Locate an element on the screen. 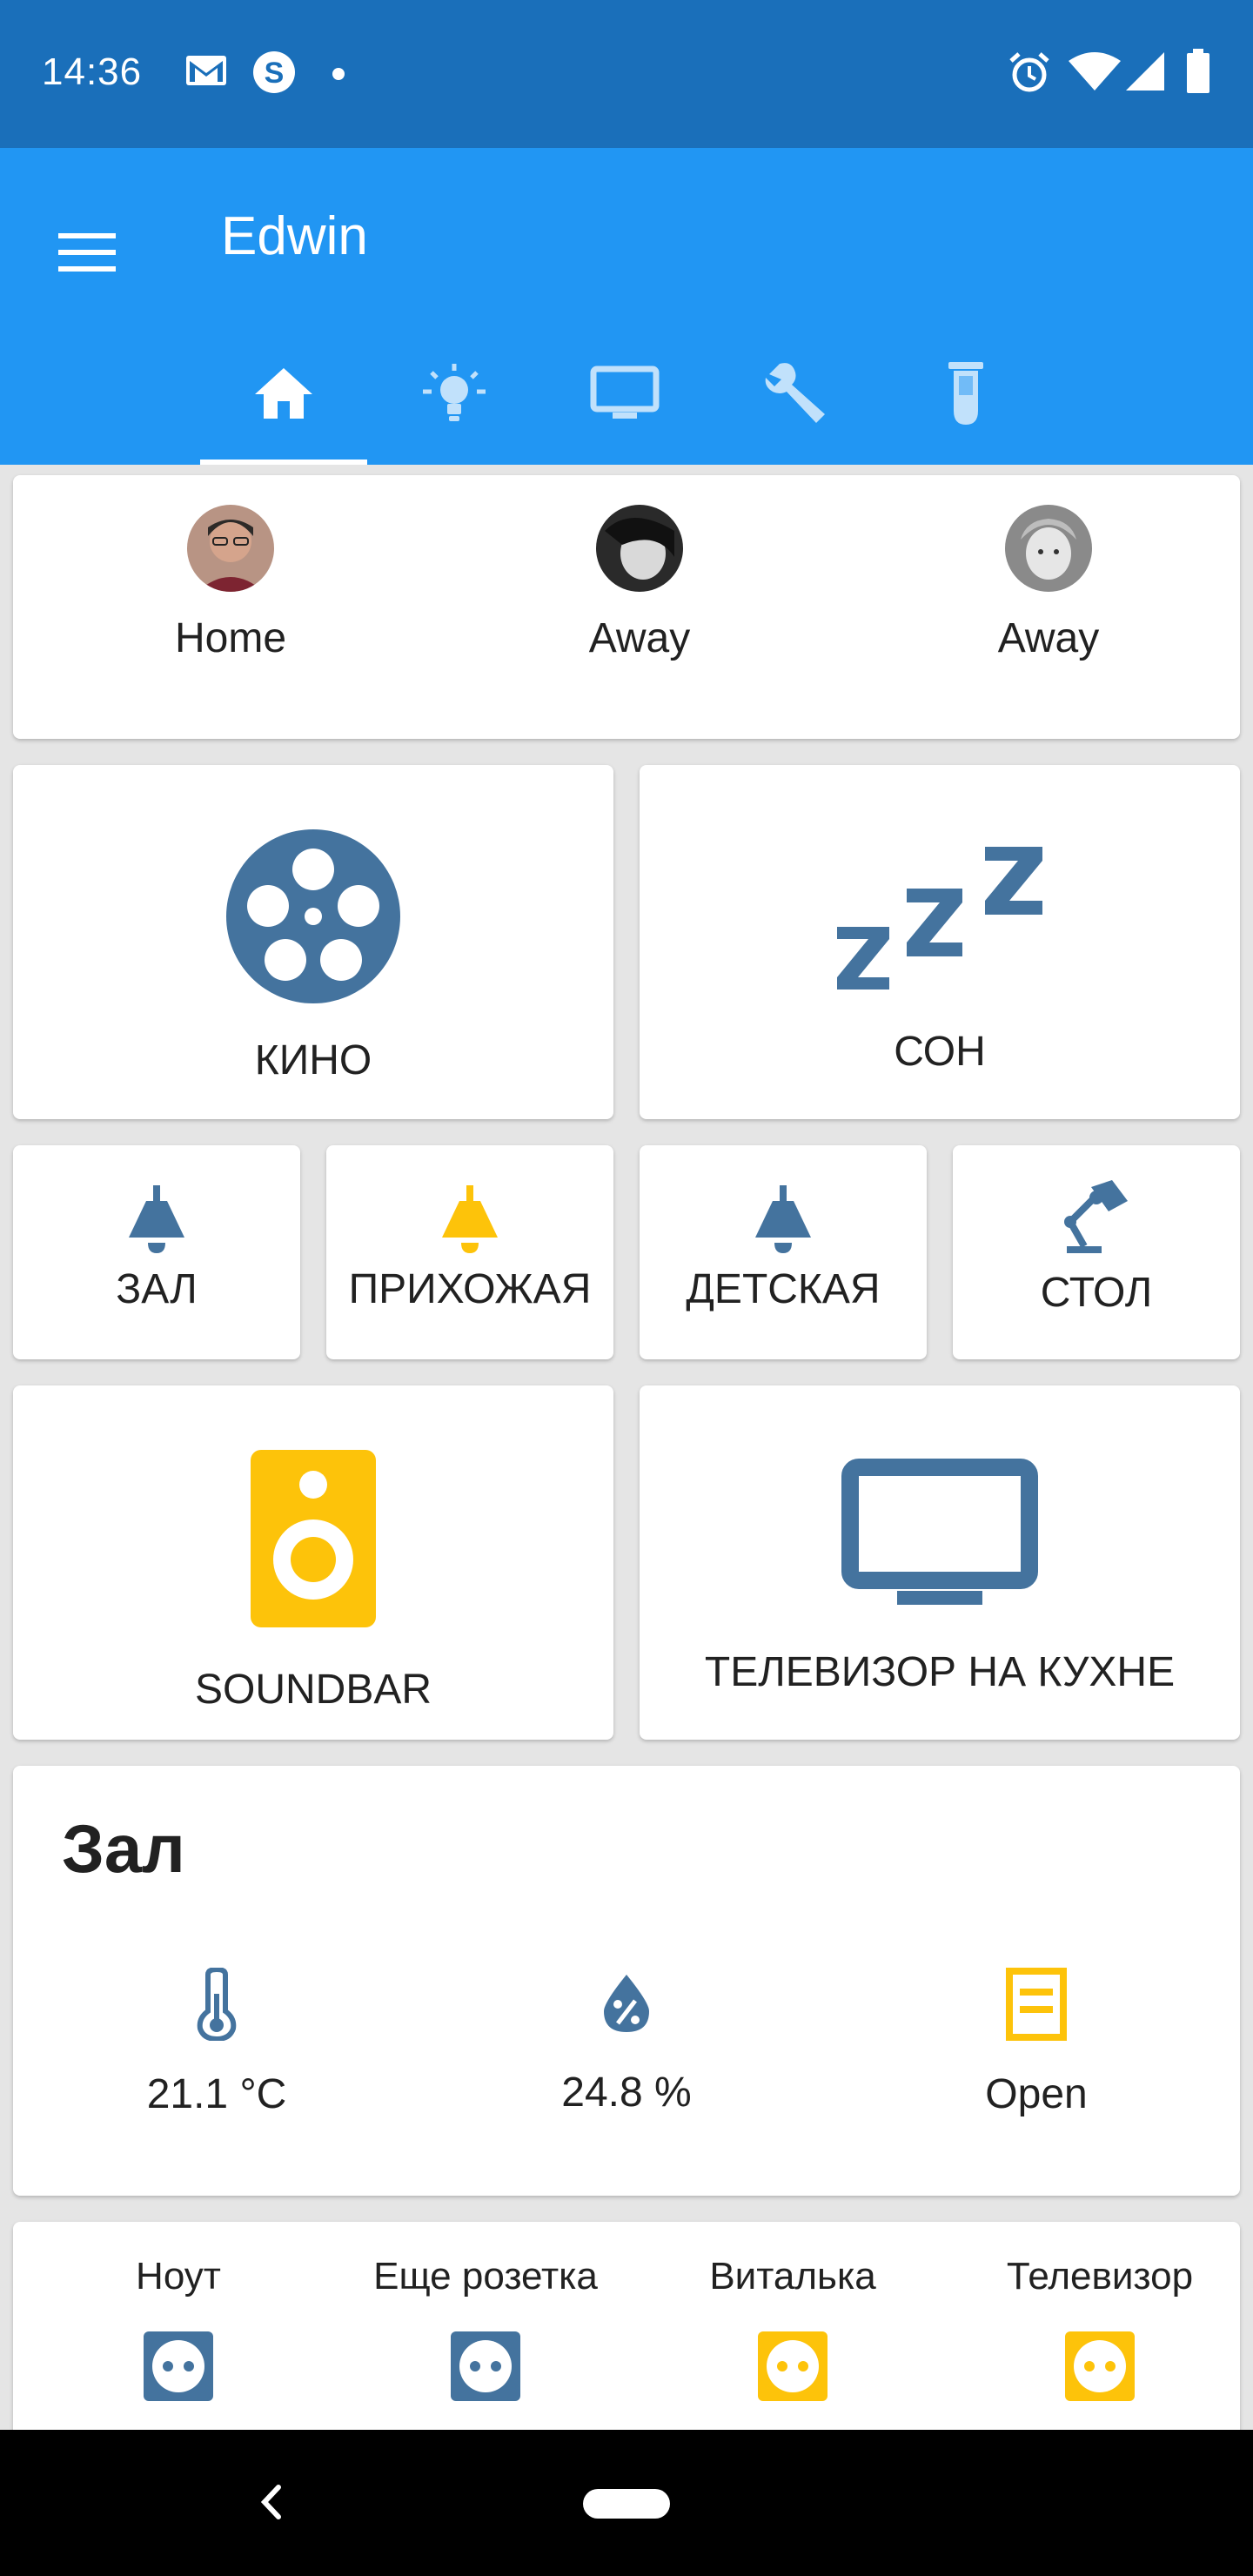  people-card: Home Away Away is located at coordinates (626, 607).